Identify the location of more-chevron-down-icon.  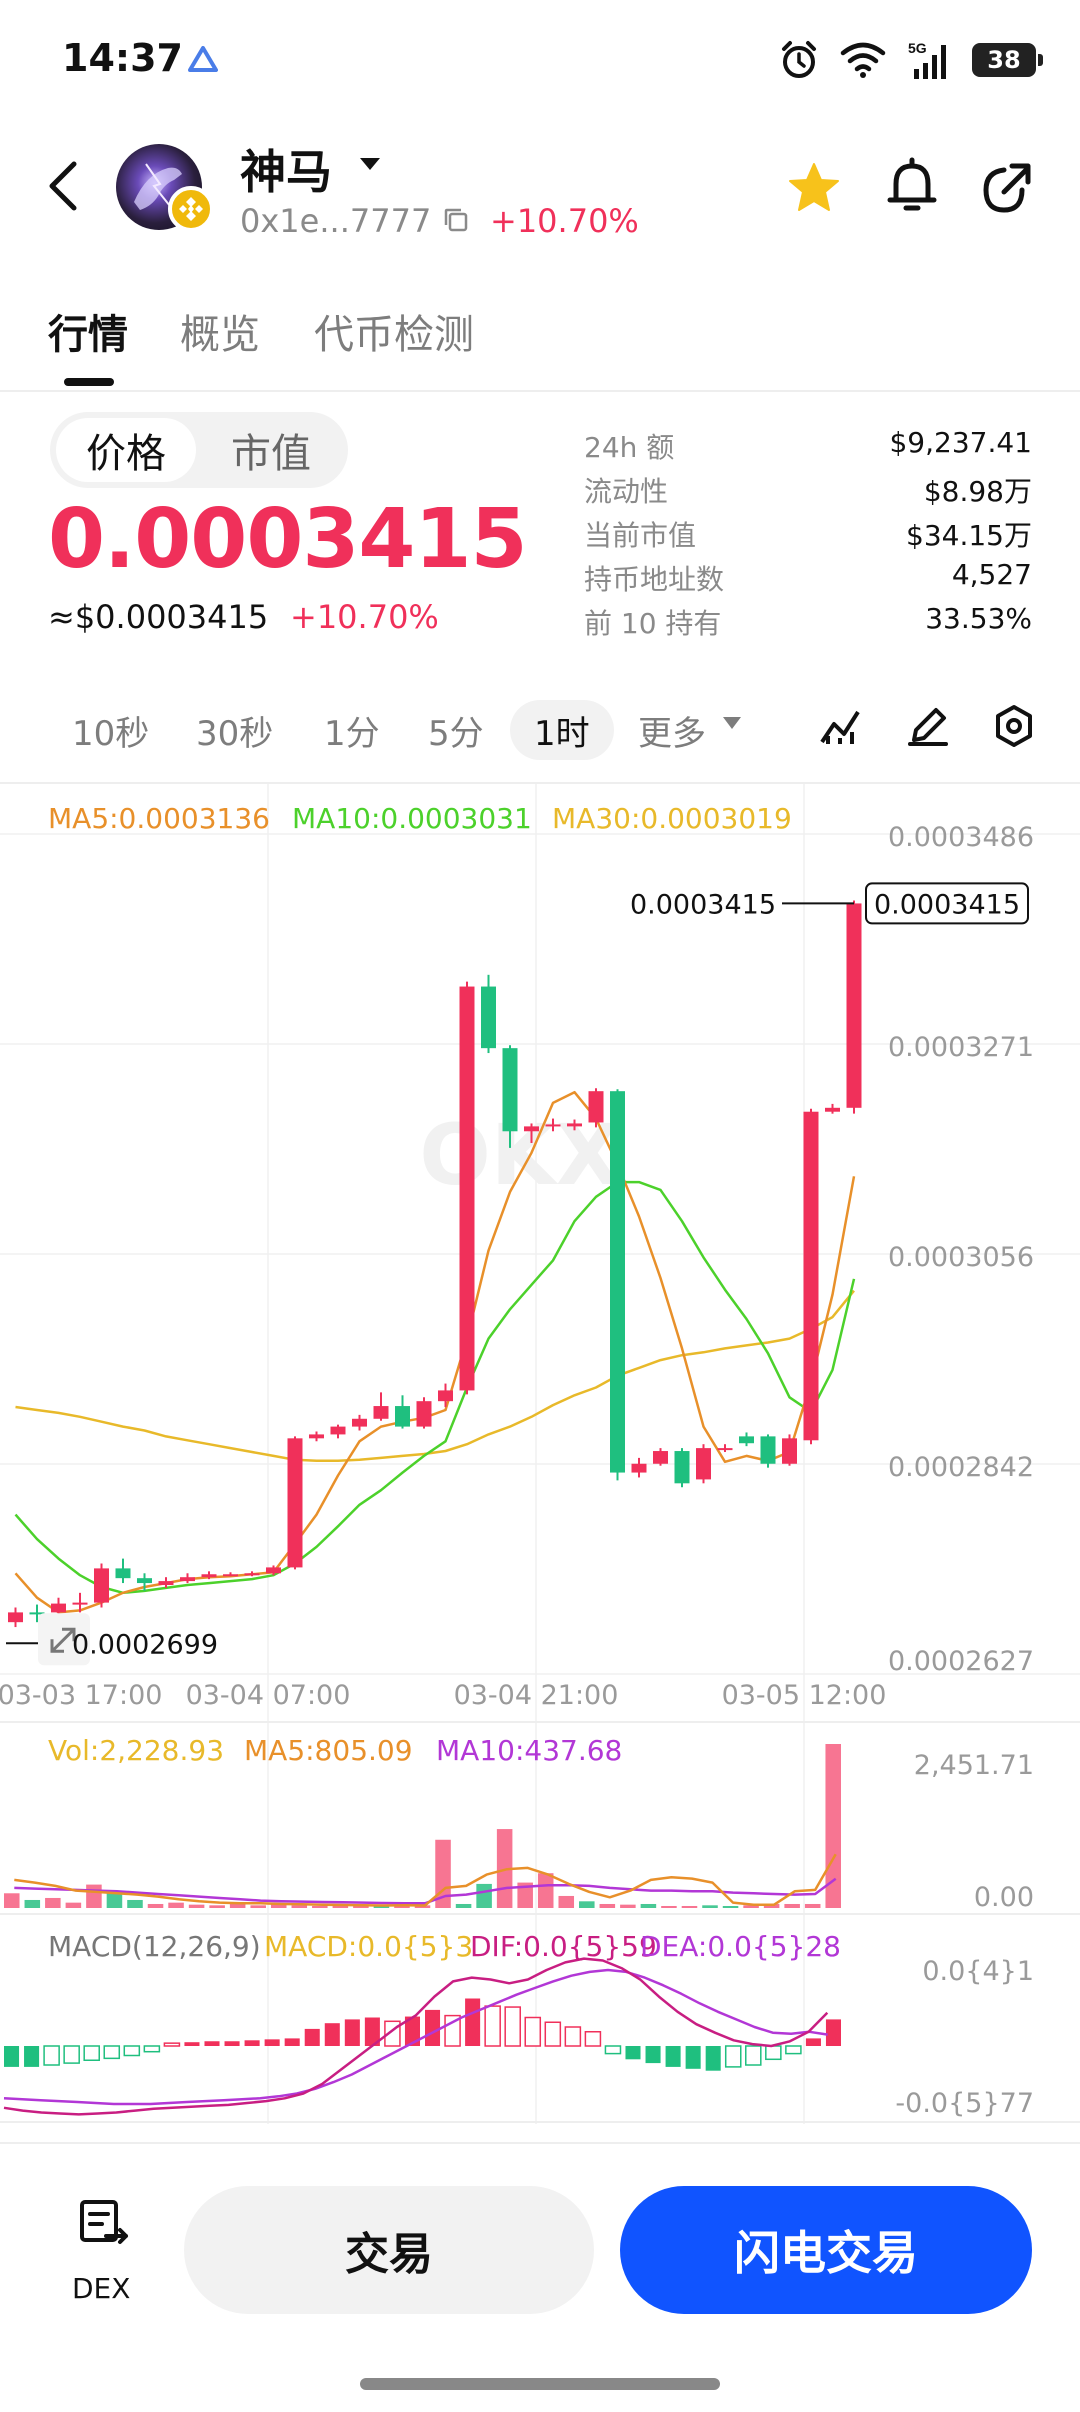
(732, 723).